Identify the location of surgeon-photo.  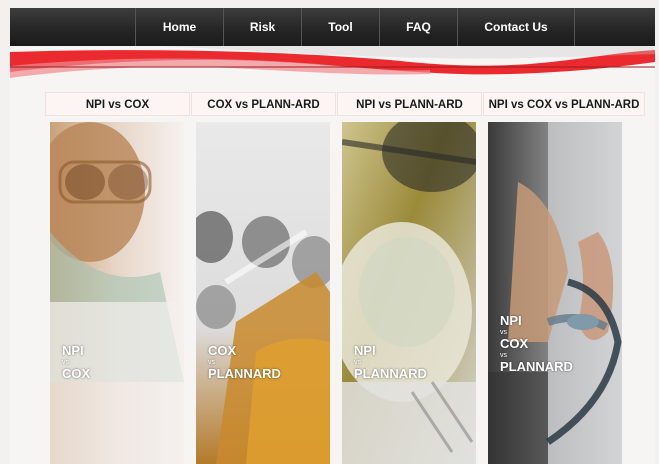
(117, 293).